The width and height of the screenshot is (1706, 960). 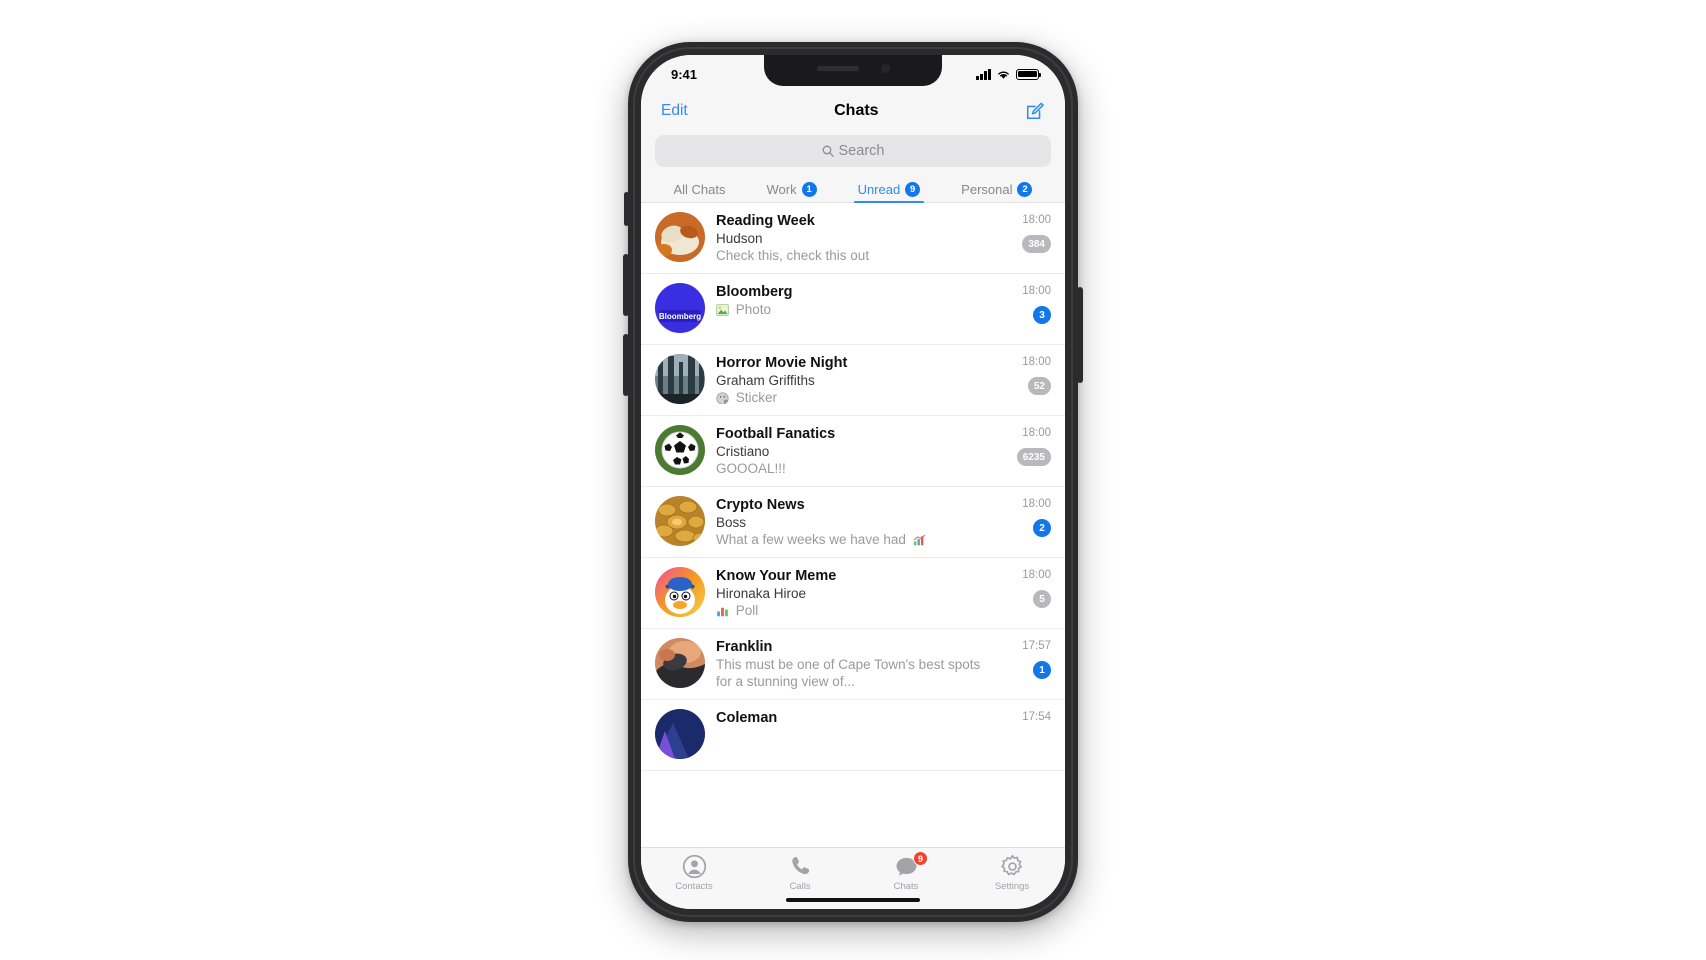 I want to click on search-icon, so click(x=828, y=151).